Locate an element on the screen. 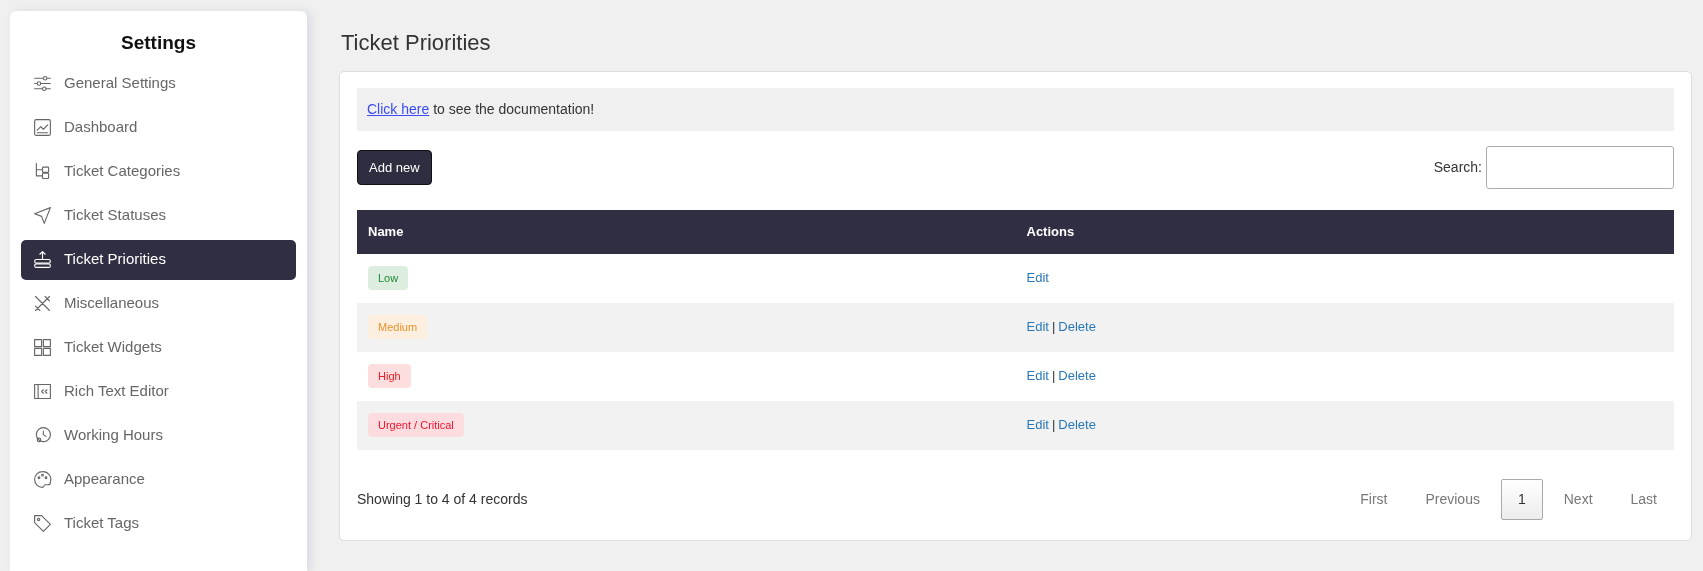 The width and height of the screenshot is (1703, 571). priority-label: High is located at coordinates (389, 376).